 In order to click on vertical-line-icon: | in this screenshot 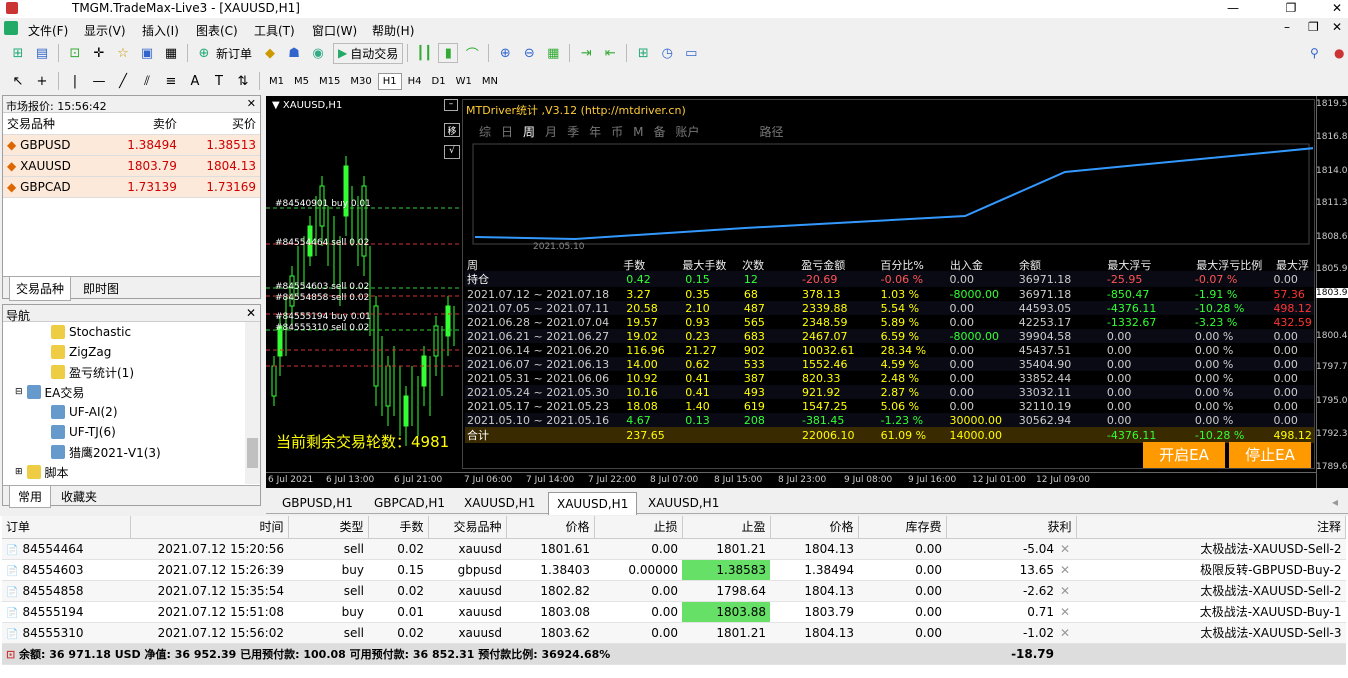, I will do `click(75, 81)`.